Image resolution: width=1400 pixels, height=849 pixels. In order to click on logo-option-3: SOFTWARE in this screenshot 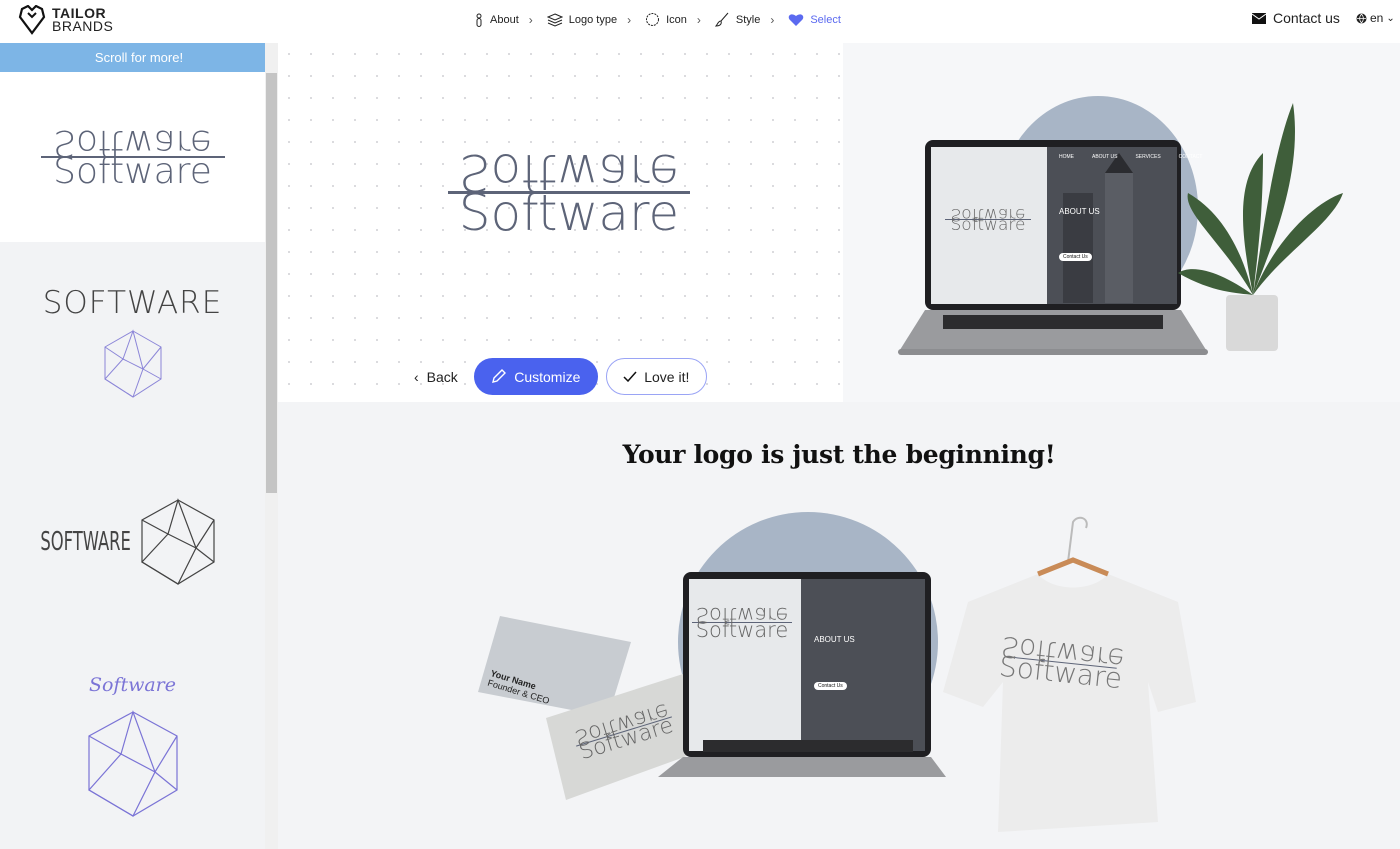, I will do `click(132, 542)`.